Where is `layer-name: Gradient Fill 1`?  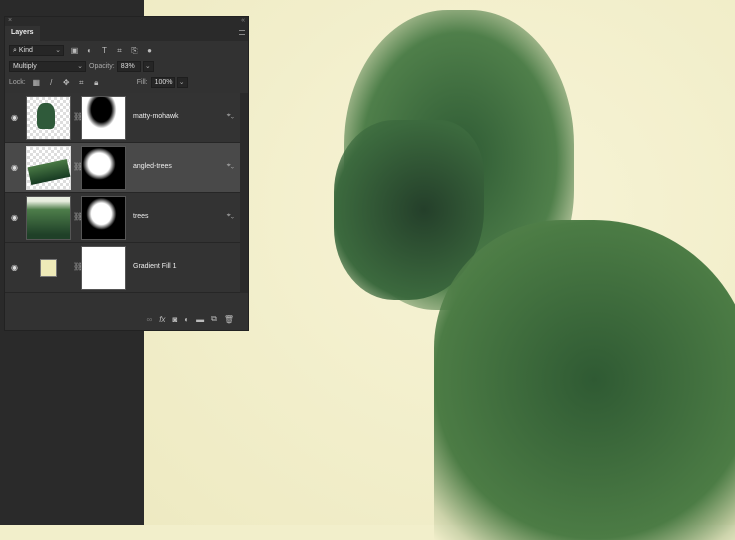
layer-name: Gradient Fill 1 is located at coordinates (155, 266).